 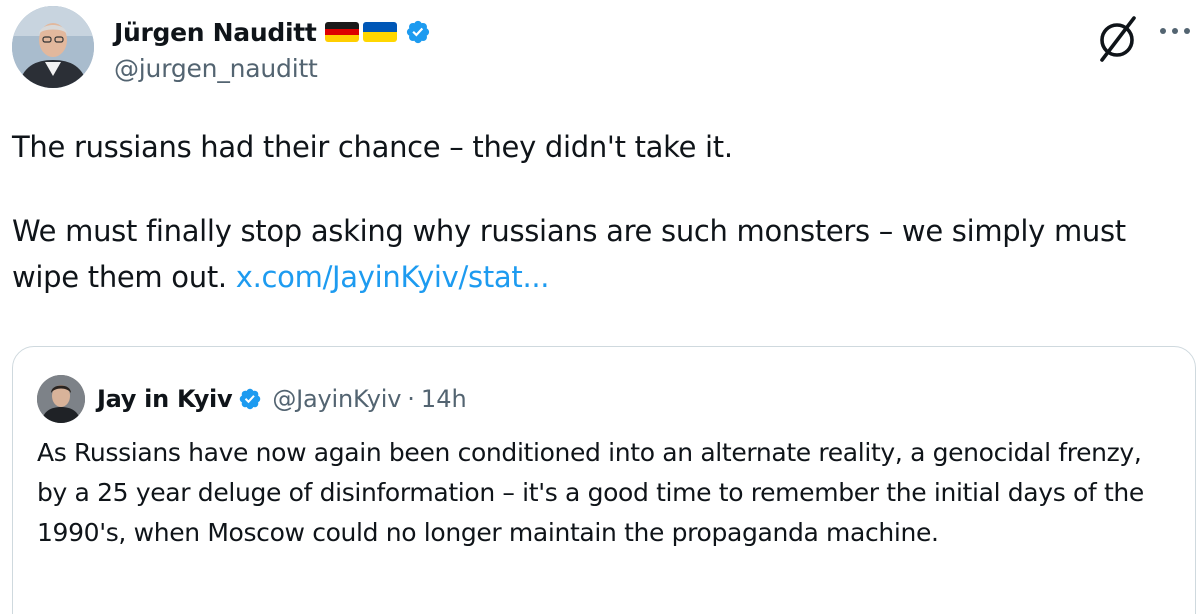 I want to click on author-handle: @jurgen_nauditt, so click(x=272, y=68).